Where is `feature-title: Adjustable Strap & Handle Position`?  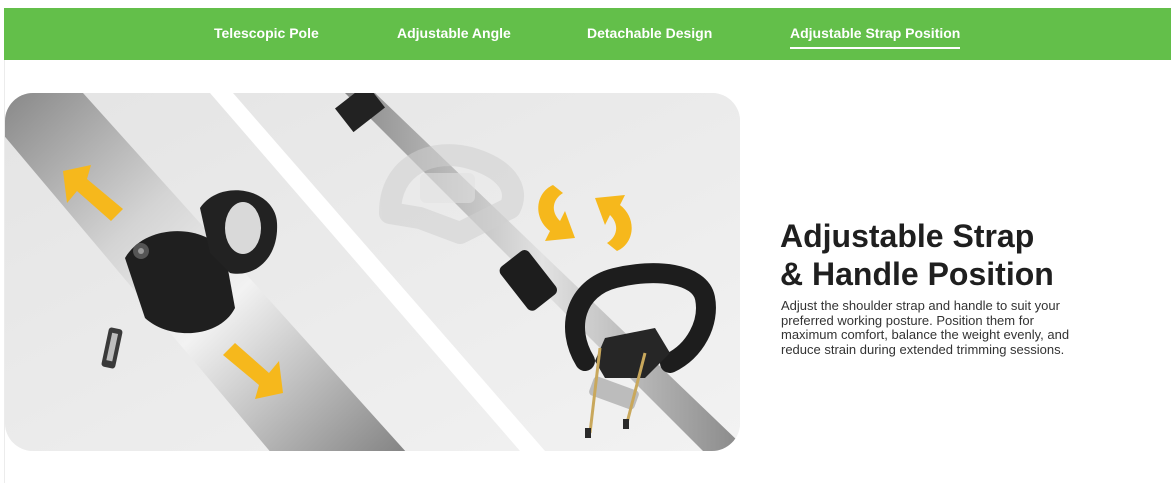 feature-title: Adjustable Strap & Handle Position is located at coordinates (960, 255).